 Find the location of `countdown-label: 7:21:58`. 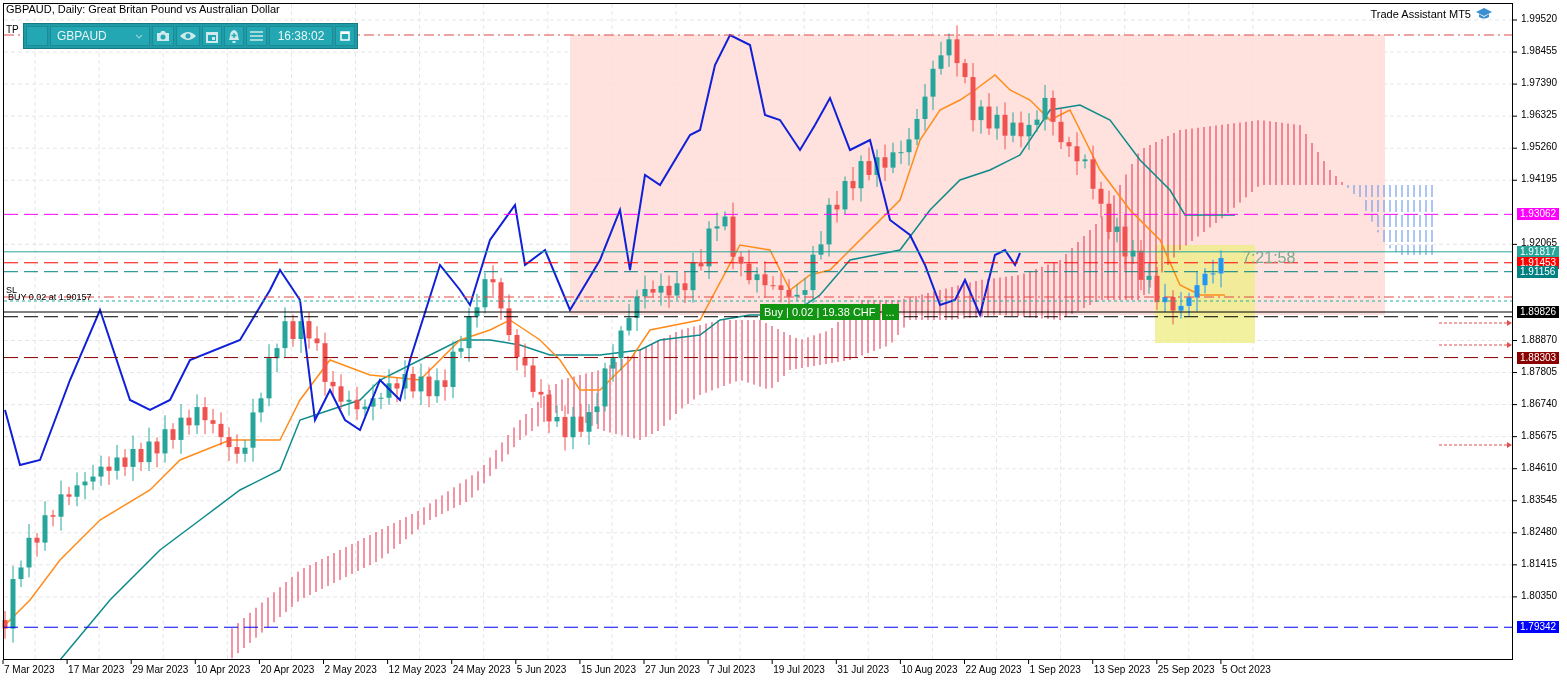

countdown-label: 7:21:58 is located at coordinates (1269, 258).